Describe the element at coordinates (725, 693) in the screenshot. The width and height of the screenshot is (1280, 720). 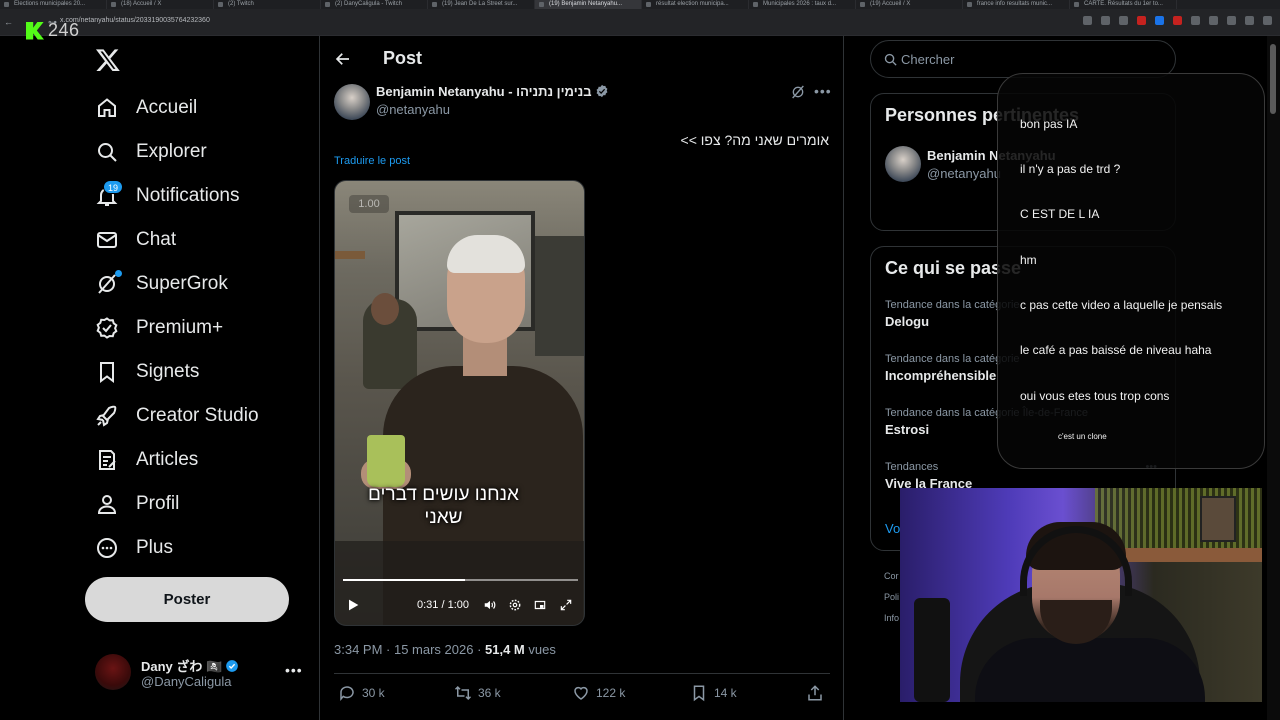
I see `bookmark-count: 14 k` at that location.